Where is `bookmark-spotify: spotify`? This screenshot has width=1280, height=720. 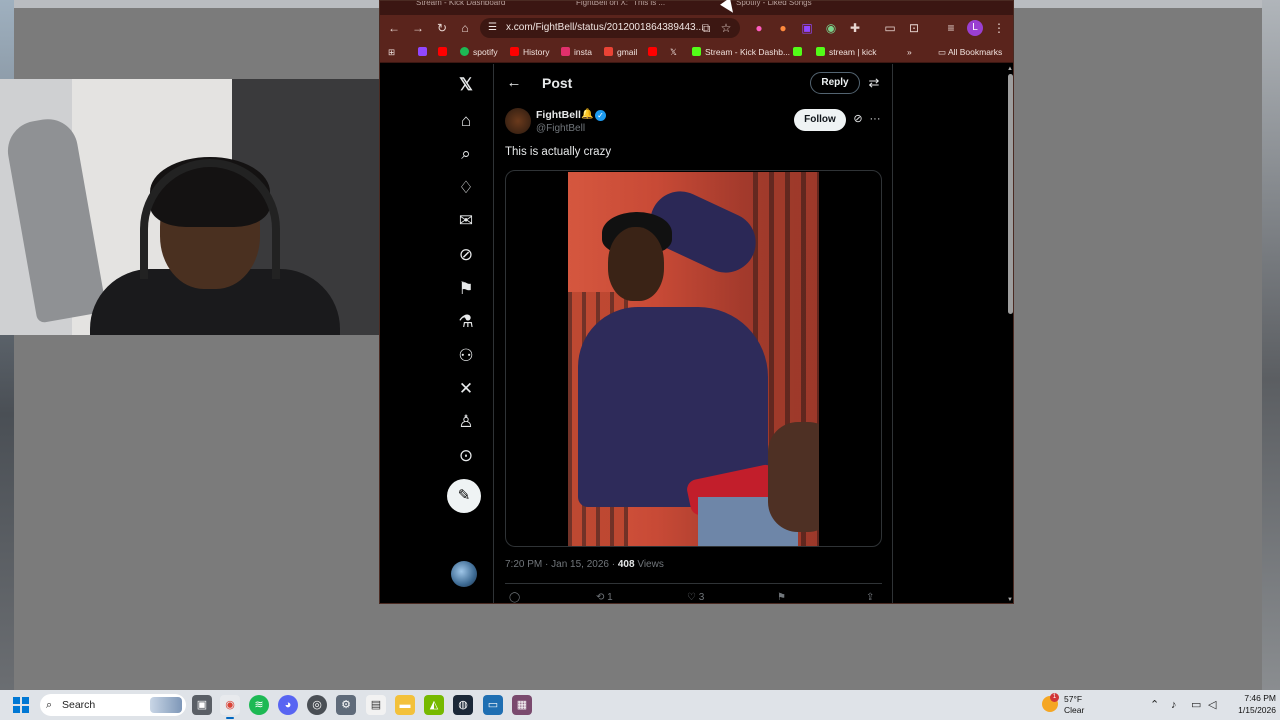 bookmark-spotify: spotify is located at coordinates (479, 52).